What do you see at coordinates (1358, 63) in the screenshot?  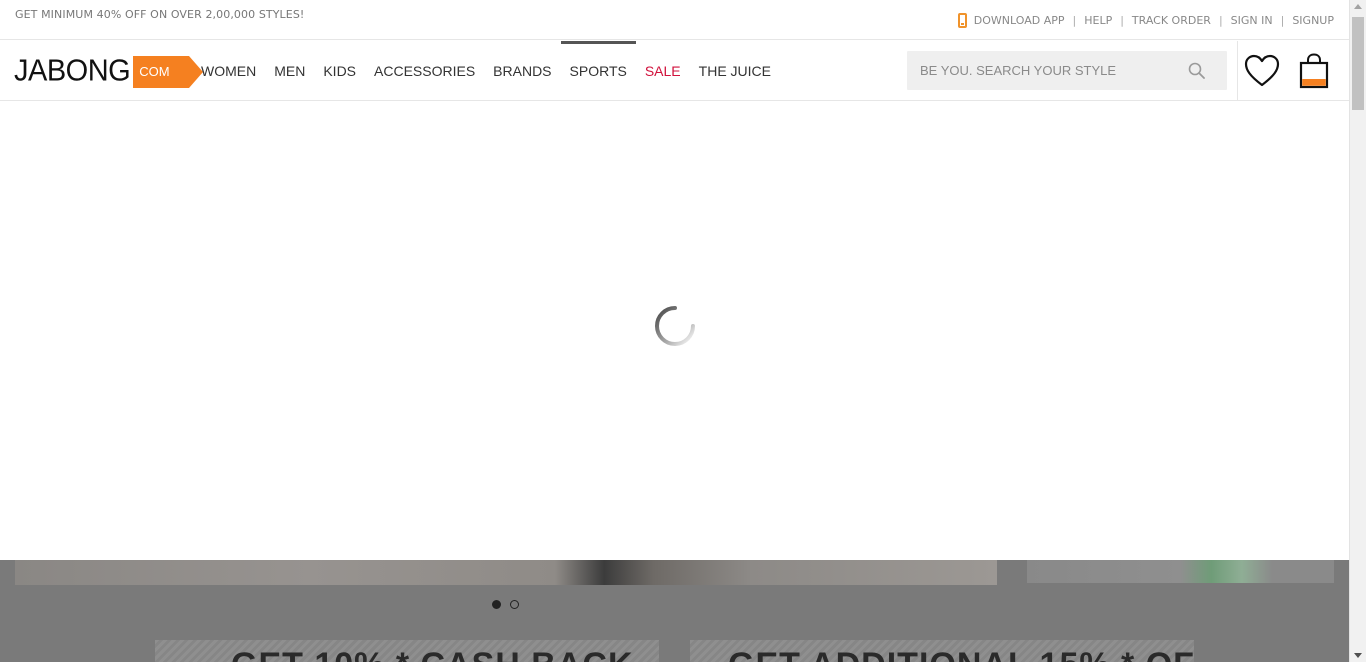 I see `scroll-thumb` at bounding box center [1358, 63].